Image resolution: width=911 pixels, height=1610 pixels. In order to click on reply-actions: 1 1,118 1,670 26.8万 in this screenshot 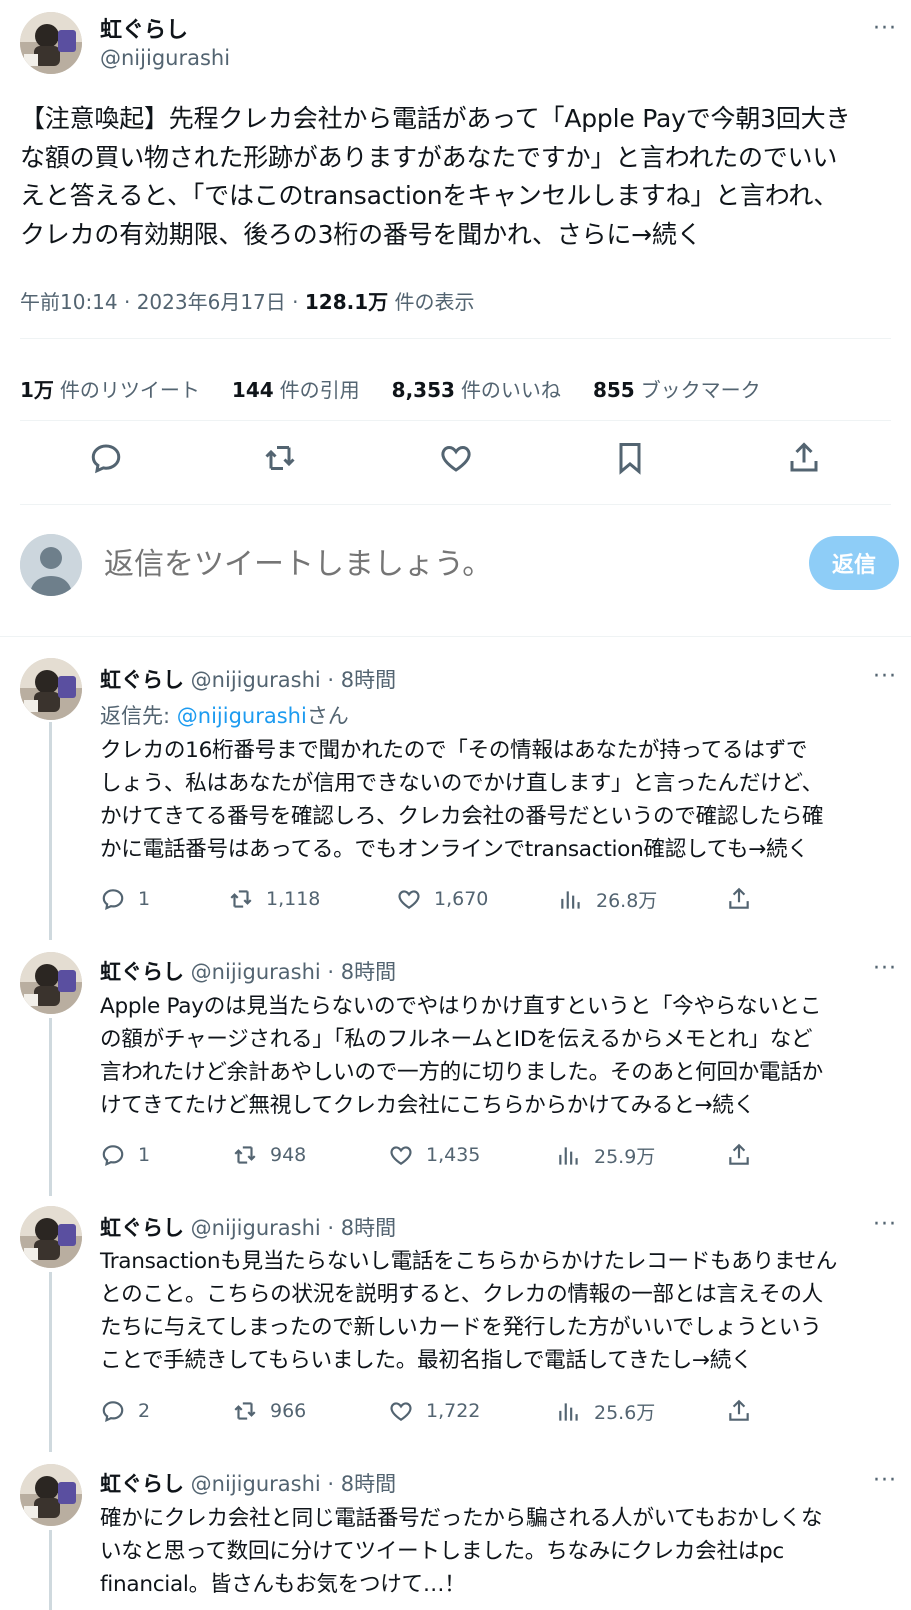, I will do `click(450, 902)`.